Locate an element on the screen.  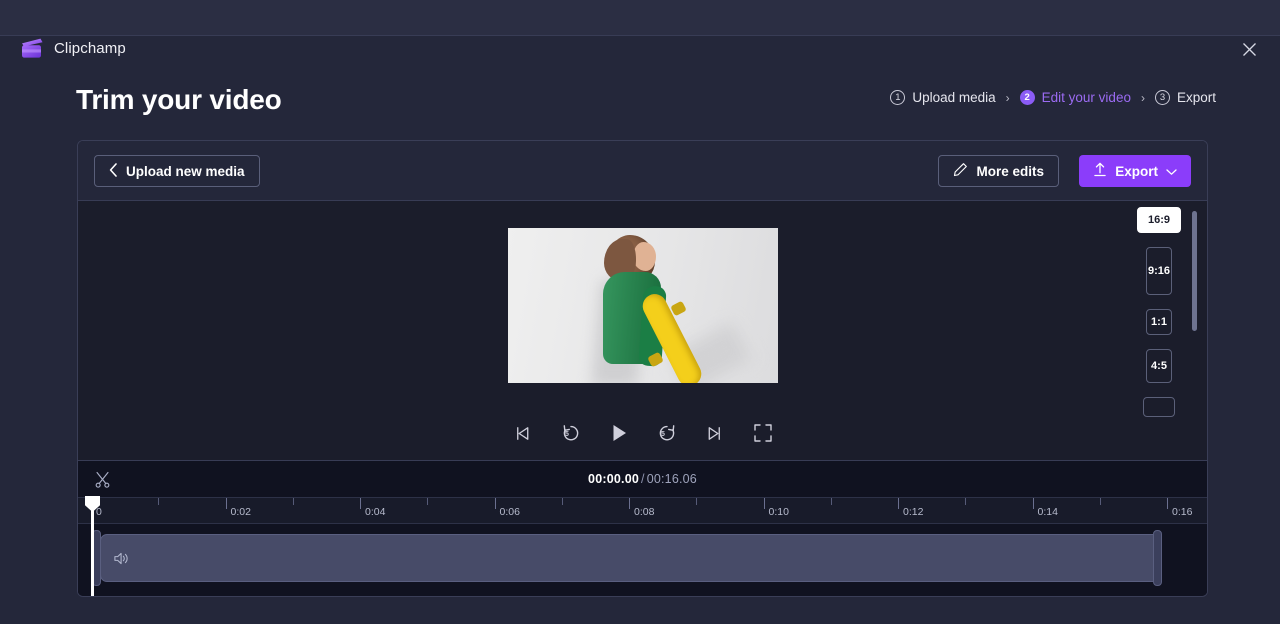
chevron-left-icon is located at coordinates (113, 171).